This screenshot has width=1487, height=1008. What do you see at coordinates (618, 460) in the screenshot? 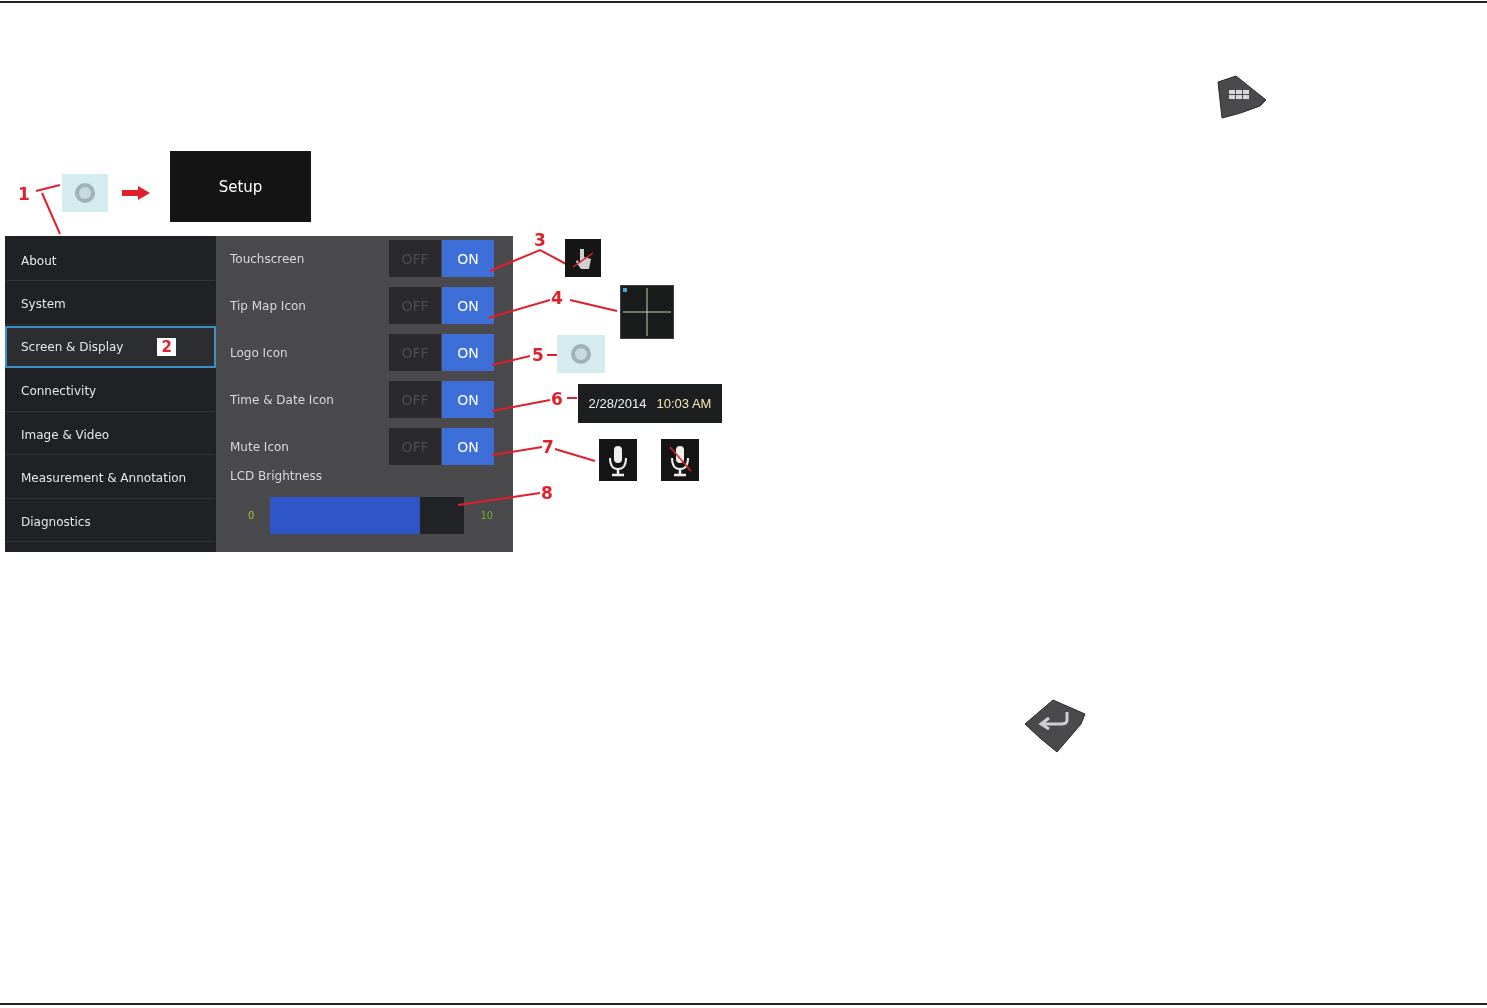
I see `microphone-icon` at bounding box center [618, 460].